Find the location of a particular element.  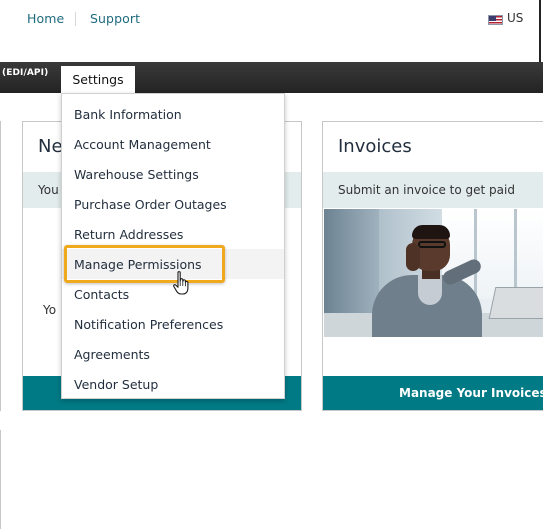

menu-item-notification-preferences: Notification Preferences is located at coordinates (173, 324).